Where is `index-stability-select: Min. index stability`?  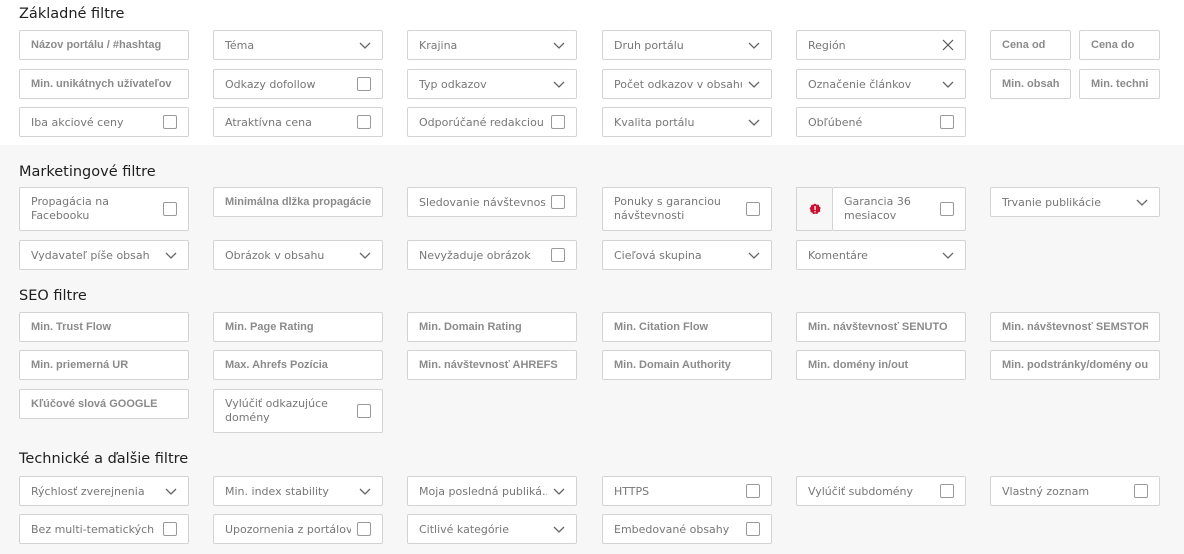 index-stability-select: Min. index stability is located at coordinates (298, 491).